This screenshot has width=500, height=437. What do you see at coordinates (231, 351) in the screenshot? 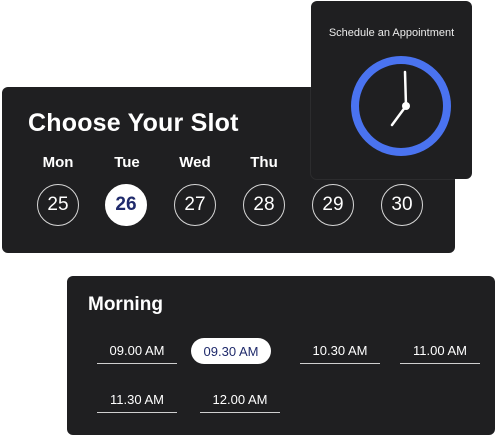
I see `time-slot-0930: 09.30 AM` at bounding box center [231, 351].